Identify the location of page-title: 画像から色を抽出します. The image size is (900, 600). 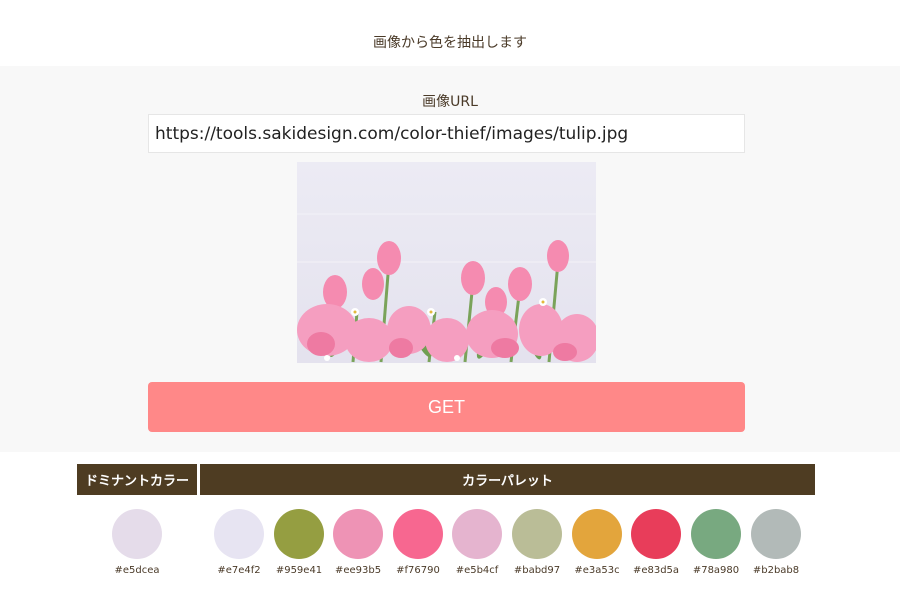
(450, 43).